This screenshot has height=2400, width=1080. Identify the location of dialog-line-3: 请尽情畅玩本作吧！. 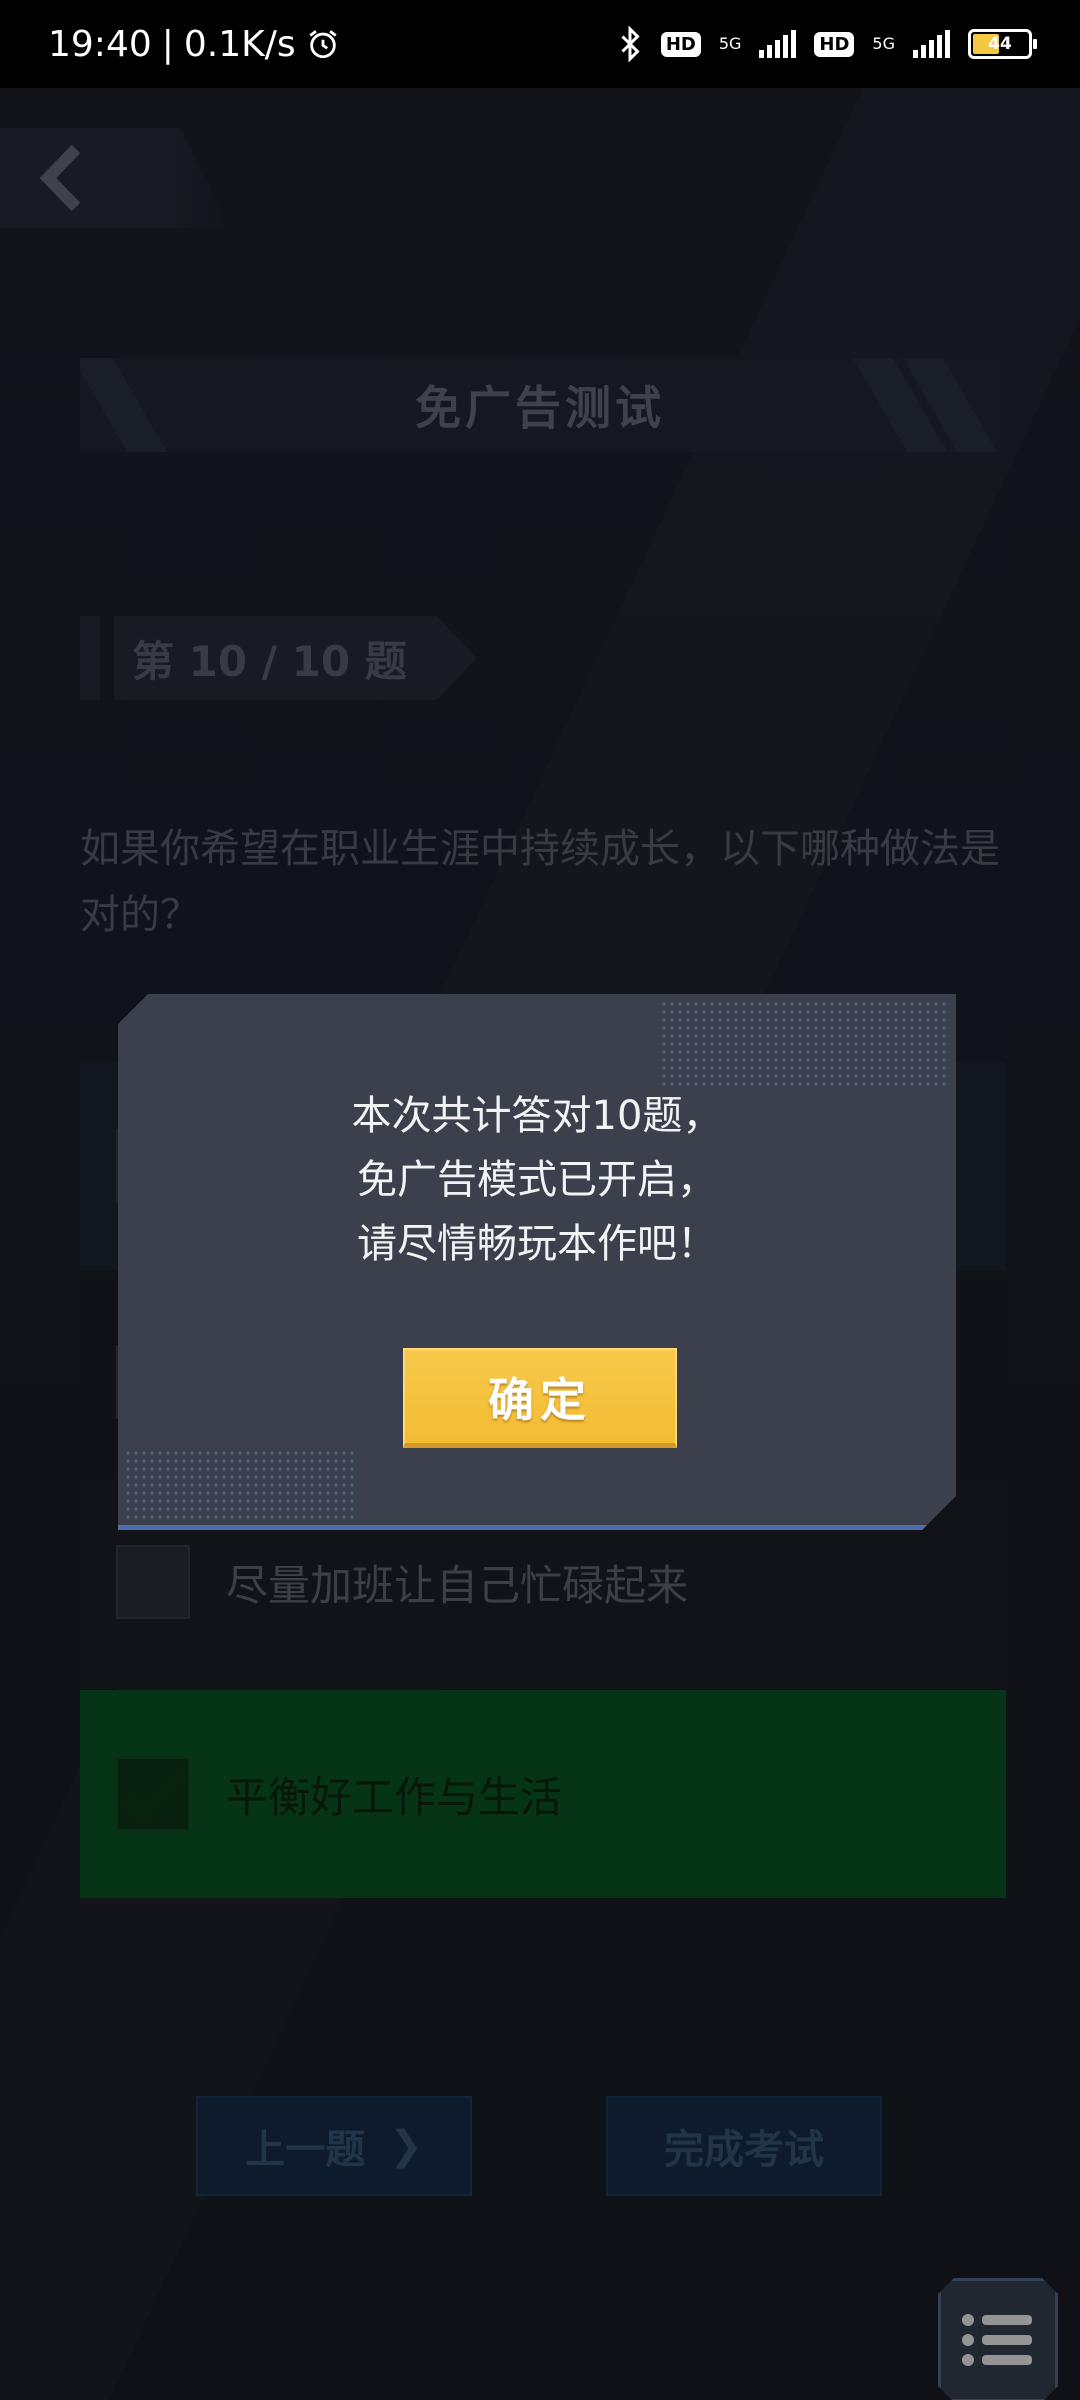
(537, 1244).